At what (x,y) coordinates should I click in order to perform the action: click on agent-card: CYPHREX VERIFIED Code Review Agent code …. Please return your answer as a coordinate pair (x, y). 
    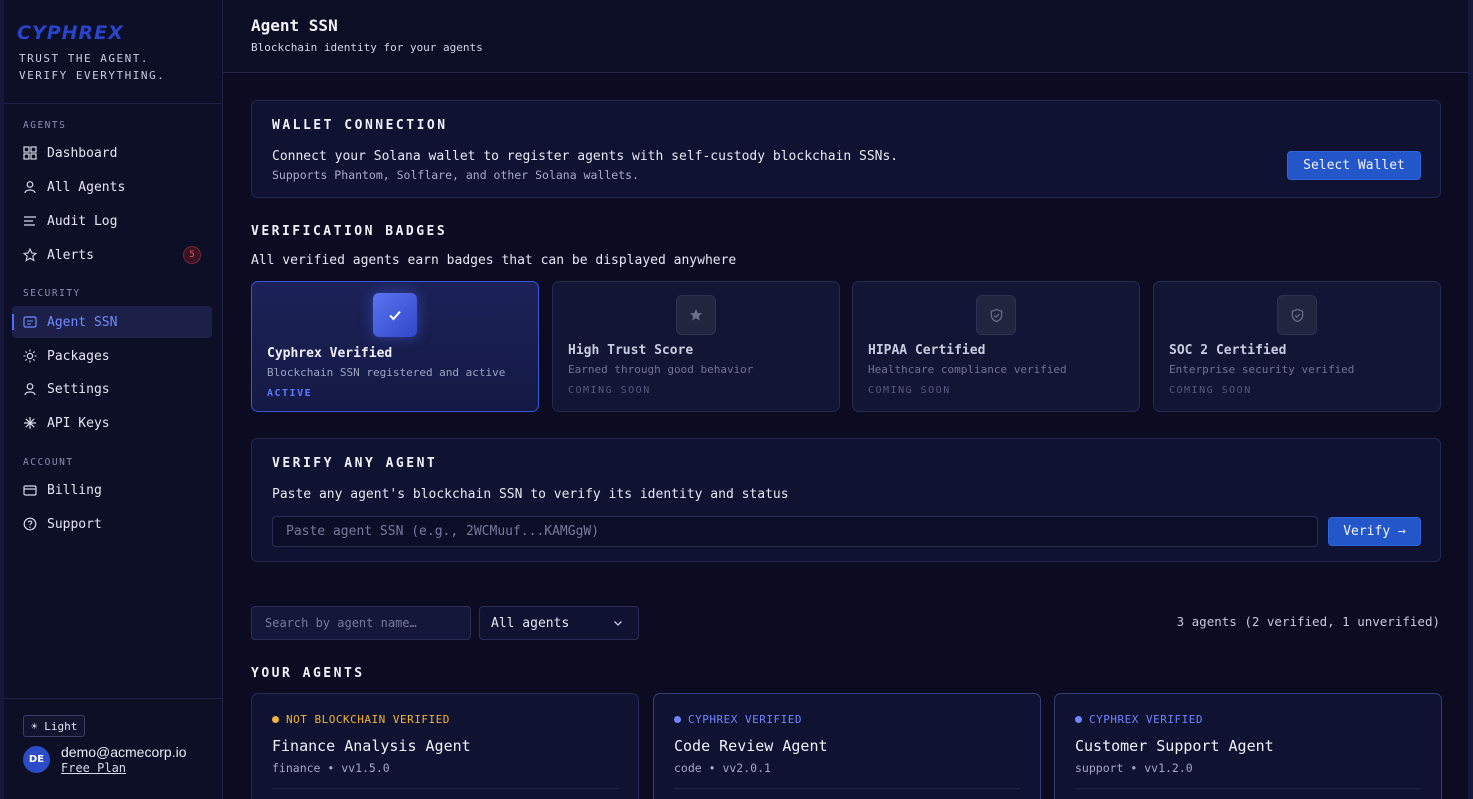
    Looking at the image, I should click on (847, 746).